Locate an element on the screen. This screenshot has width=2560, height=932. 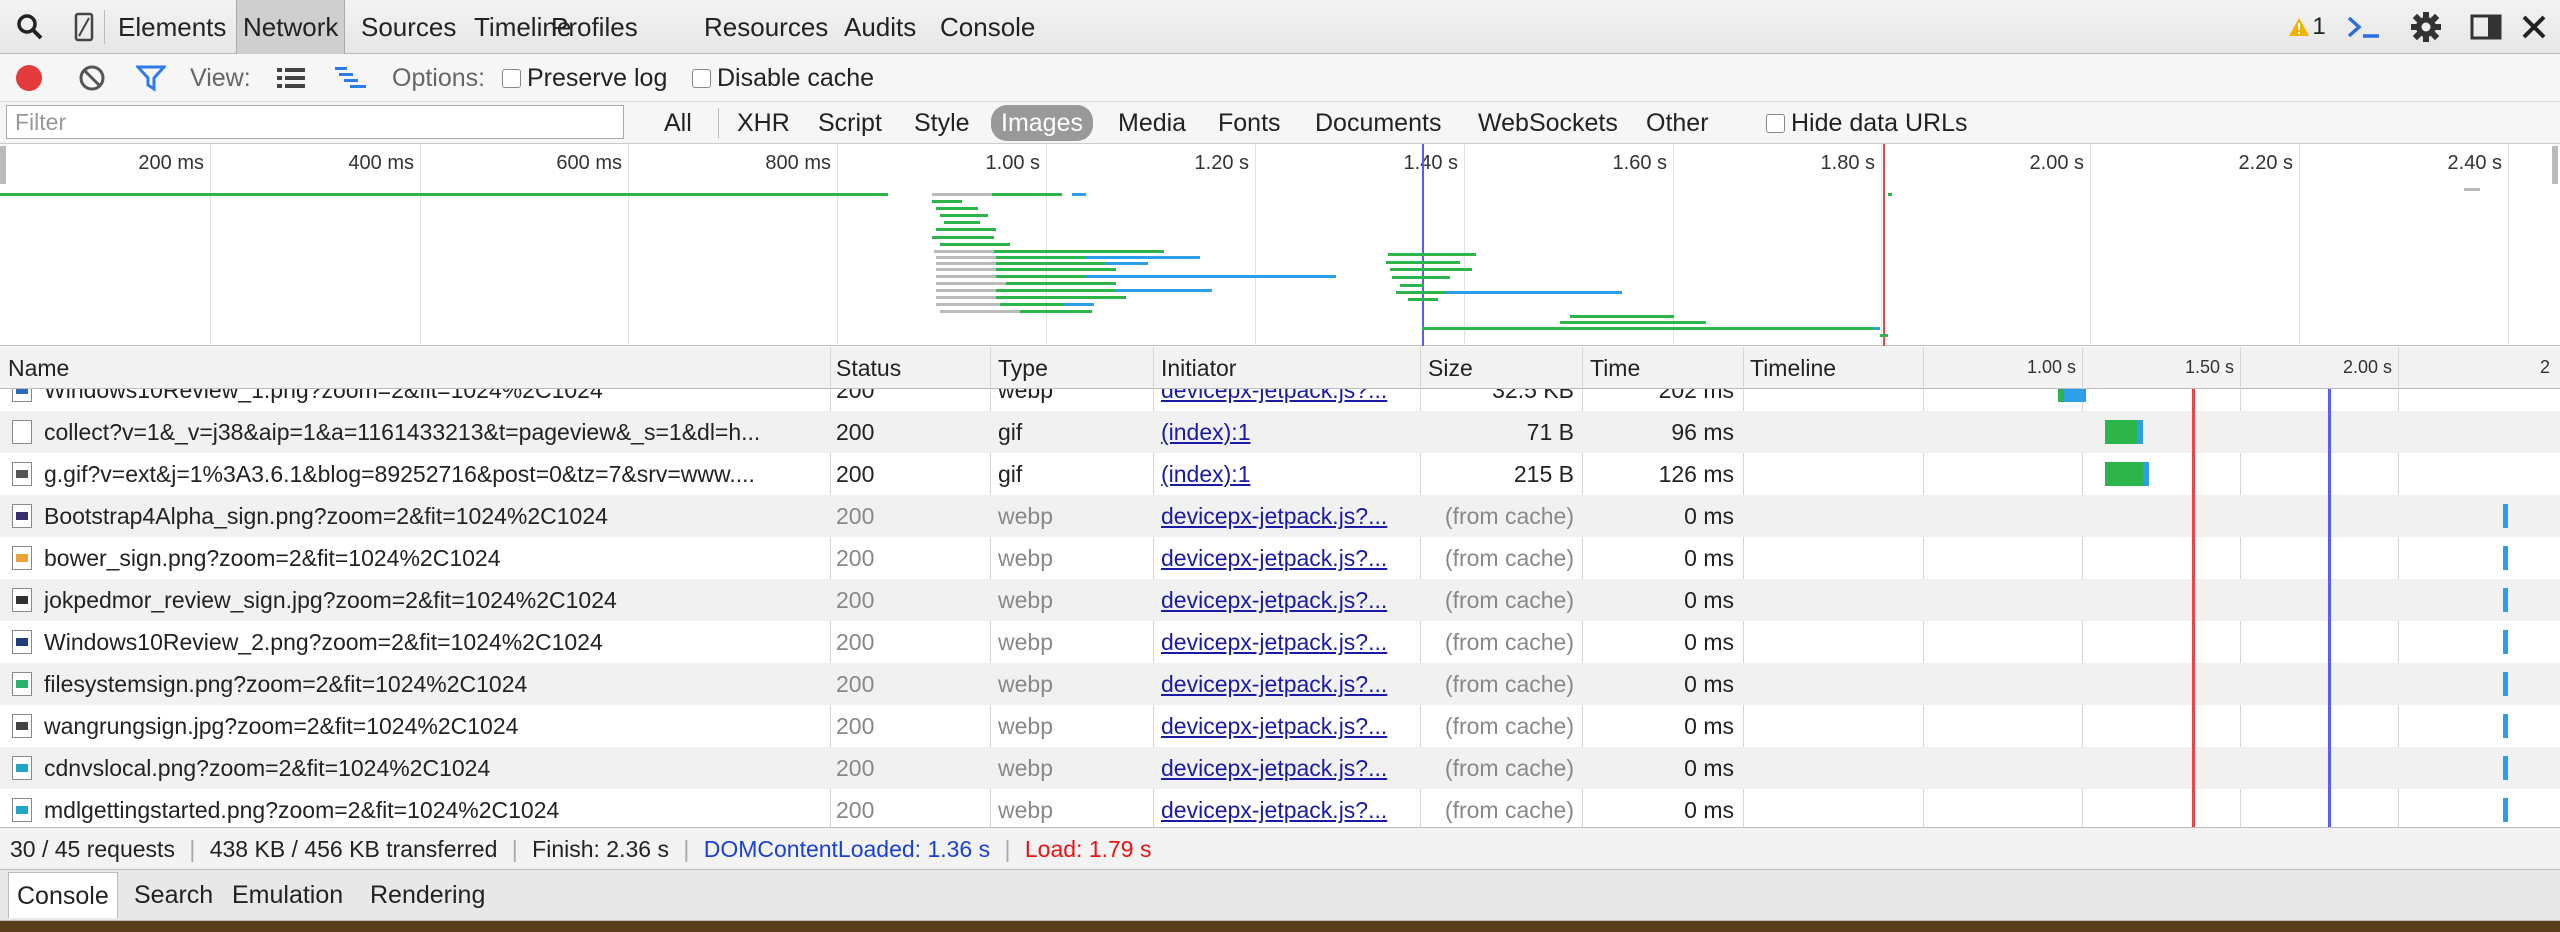
hide-data-urls-checkbox: Hide data URLs is located at coordinates (1866, 123).